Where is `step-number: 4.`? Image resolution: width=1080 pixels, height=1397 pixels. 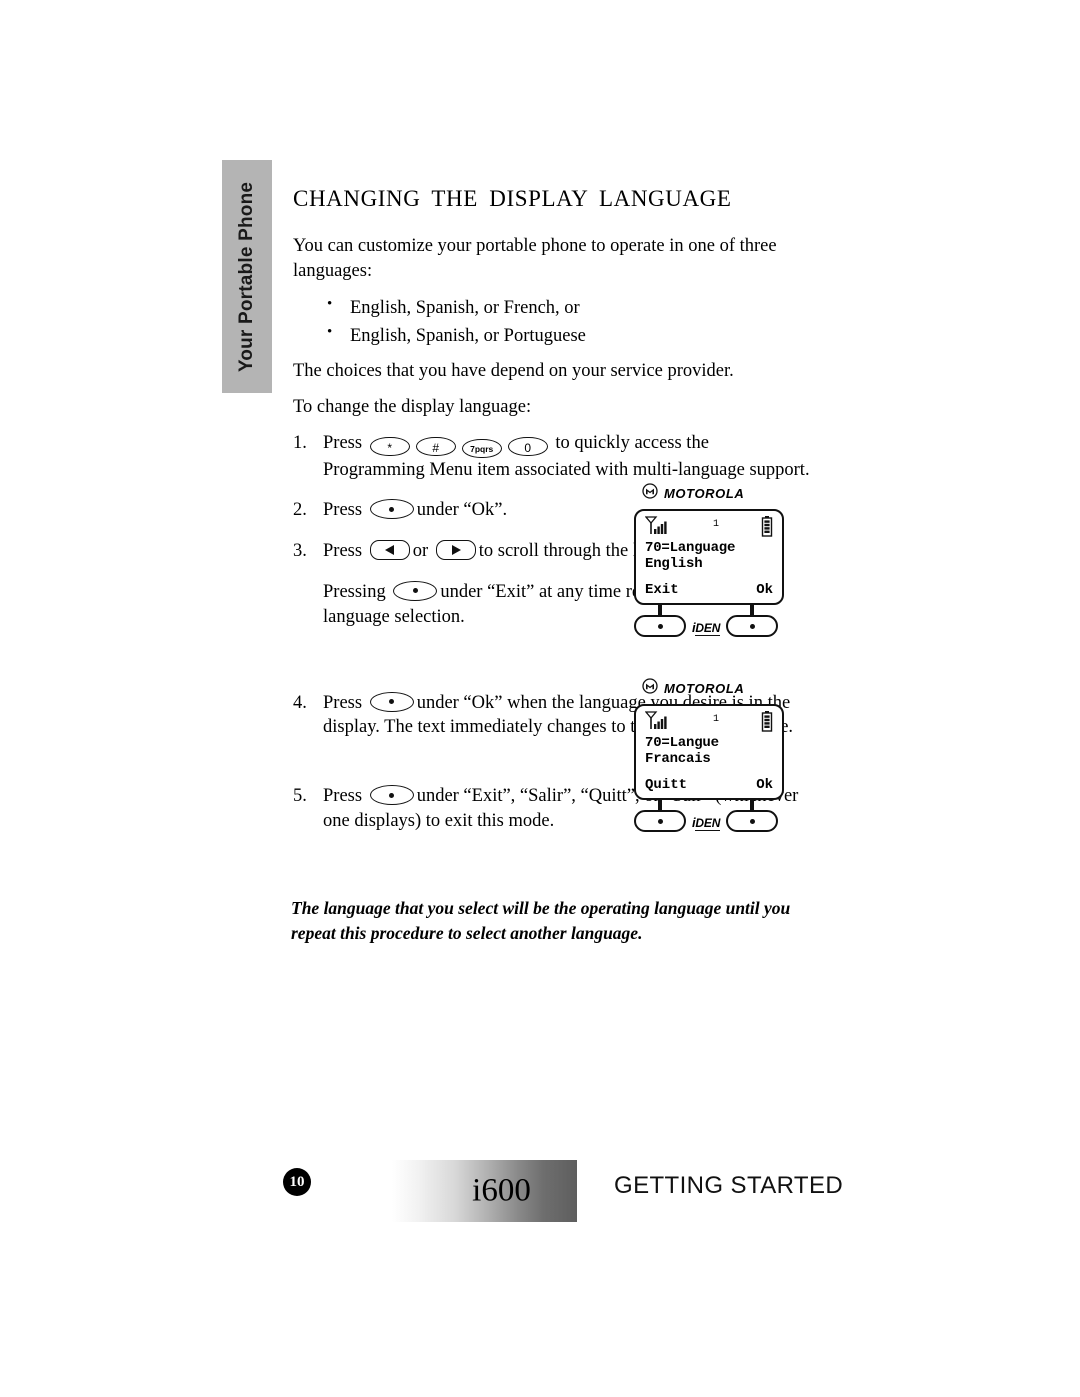
step-number: 4. is located at coordinates (300, 702).